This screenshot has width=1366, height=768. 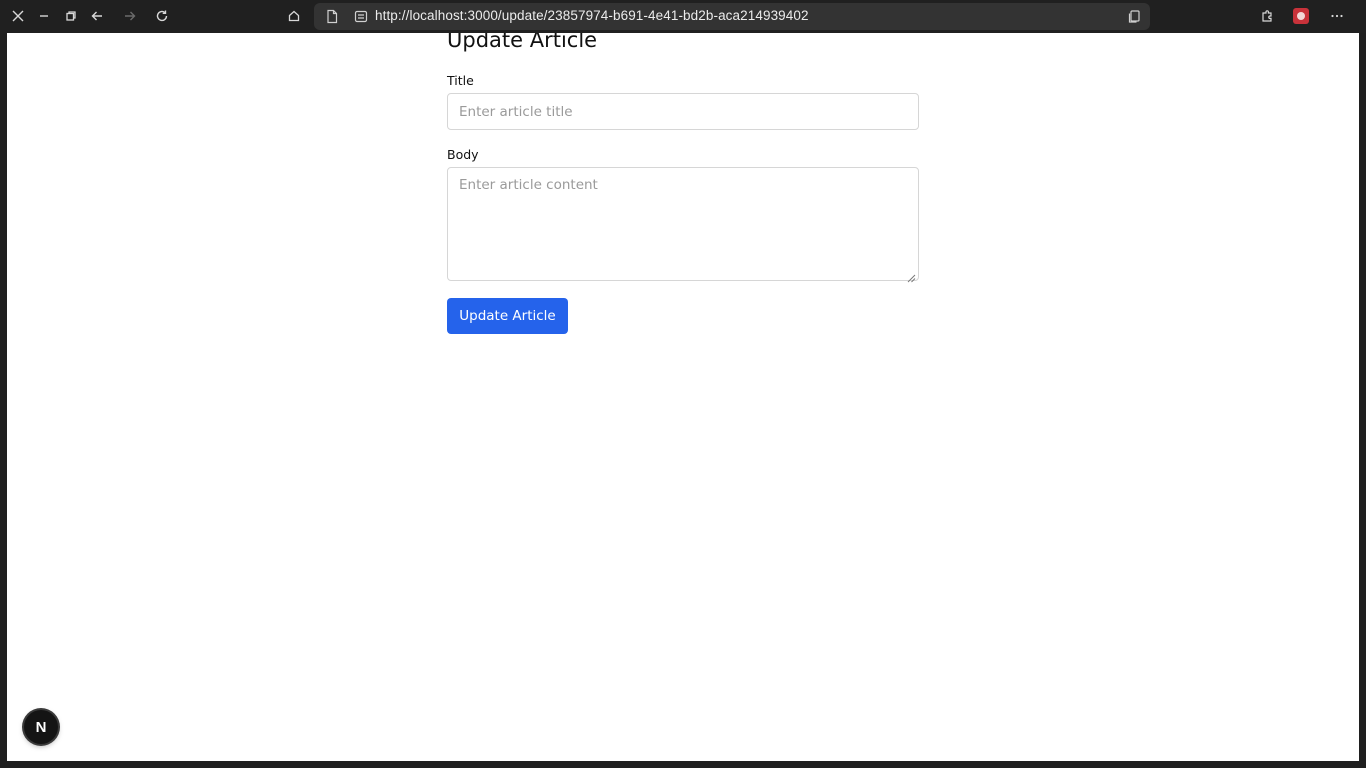 I want to click on window-bottom-border, so click(x=683, y=764).